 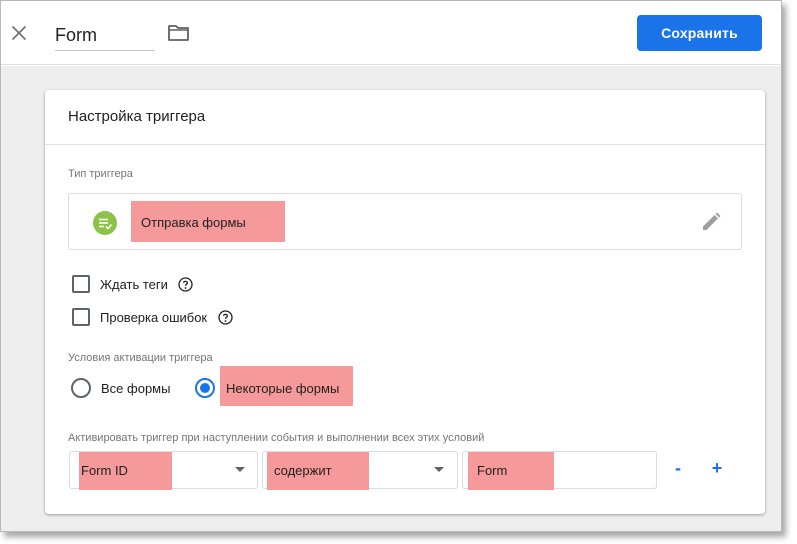 I want to click on operator-select: содержит, so click(x=360, y=470).